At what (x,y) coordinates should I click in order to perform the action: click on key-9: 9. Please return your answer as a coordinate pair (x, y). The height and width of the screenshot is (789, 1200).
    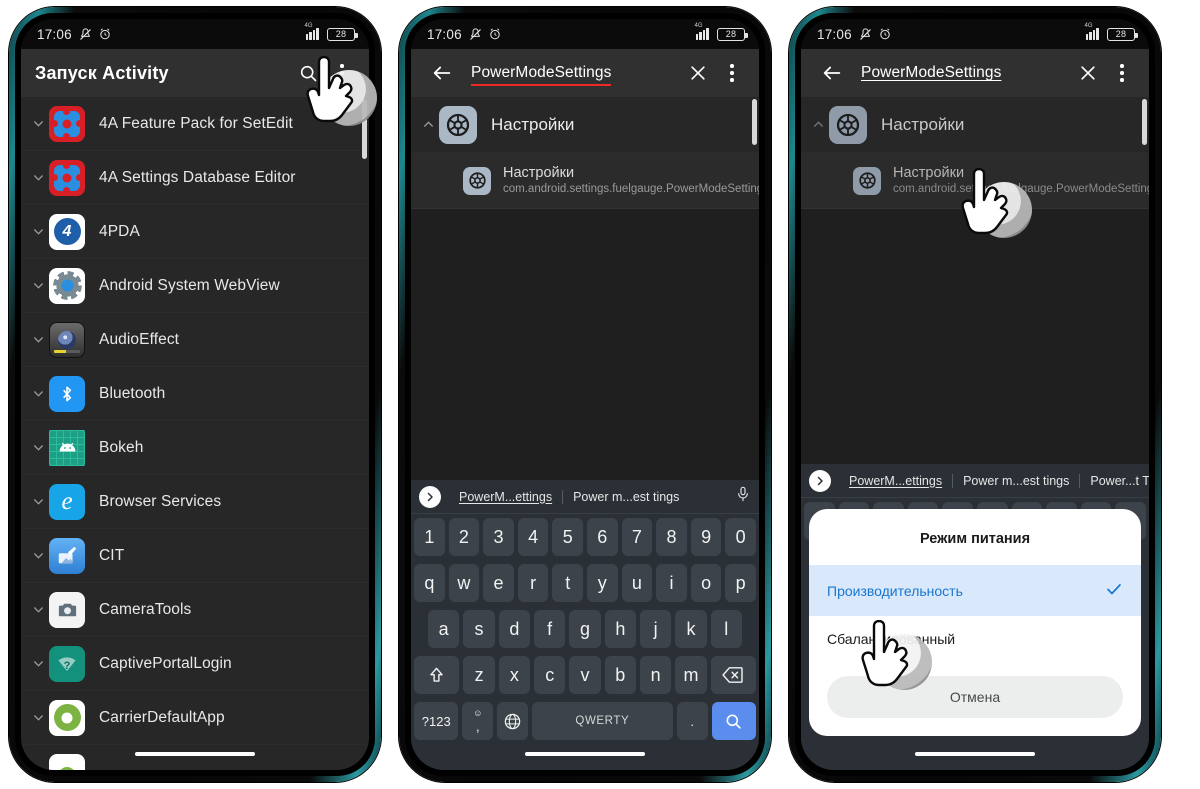
    Looking at the image, I should click on (706, 537).